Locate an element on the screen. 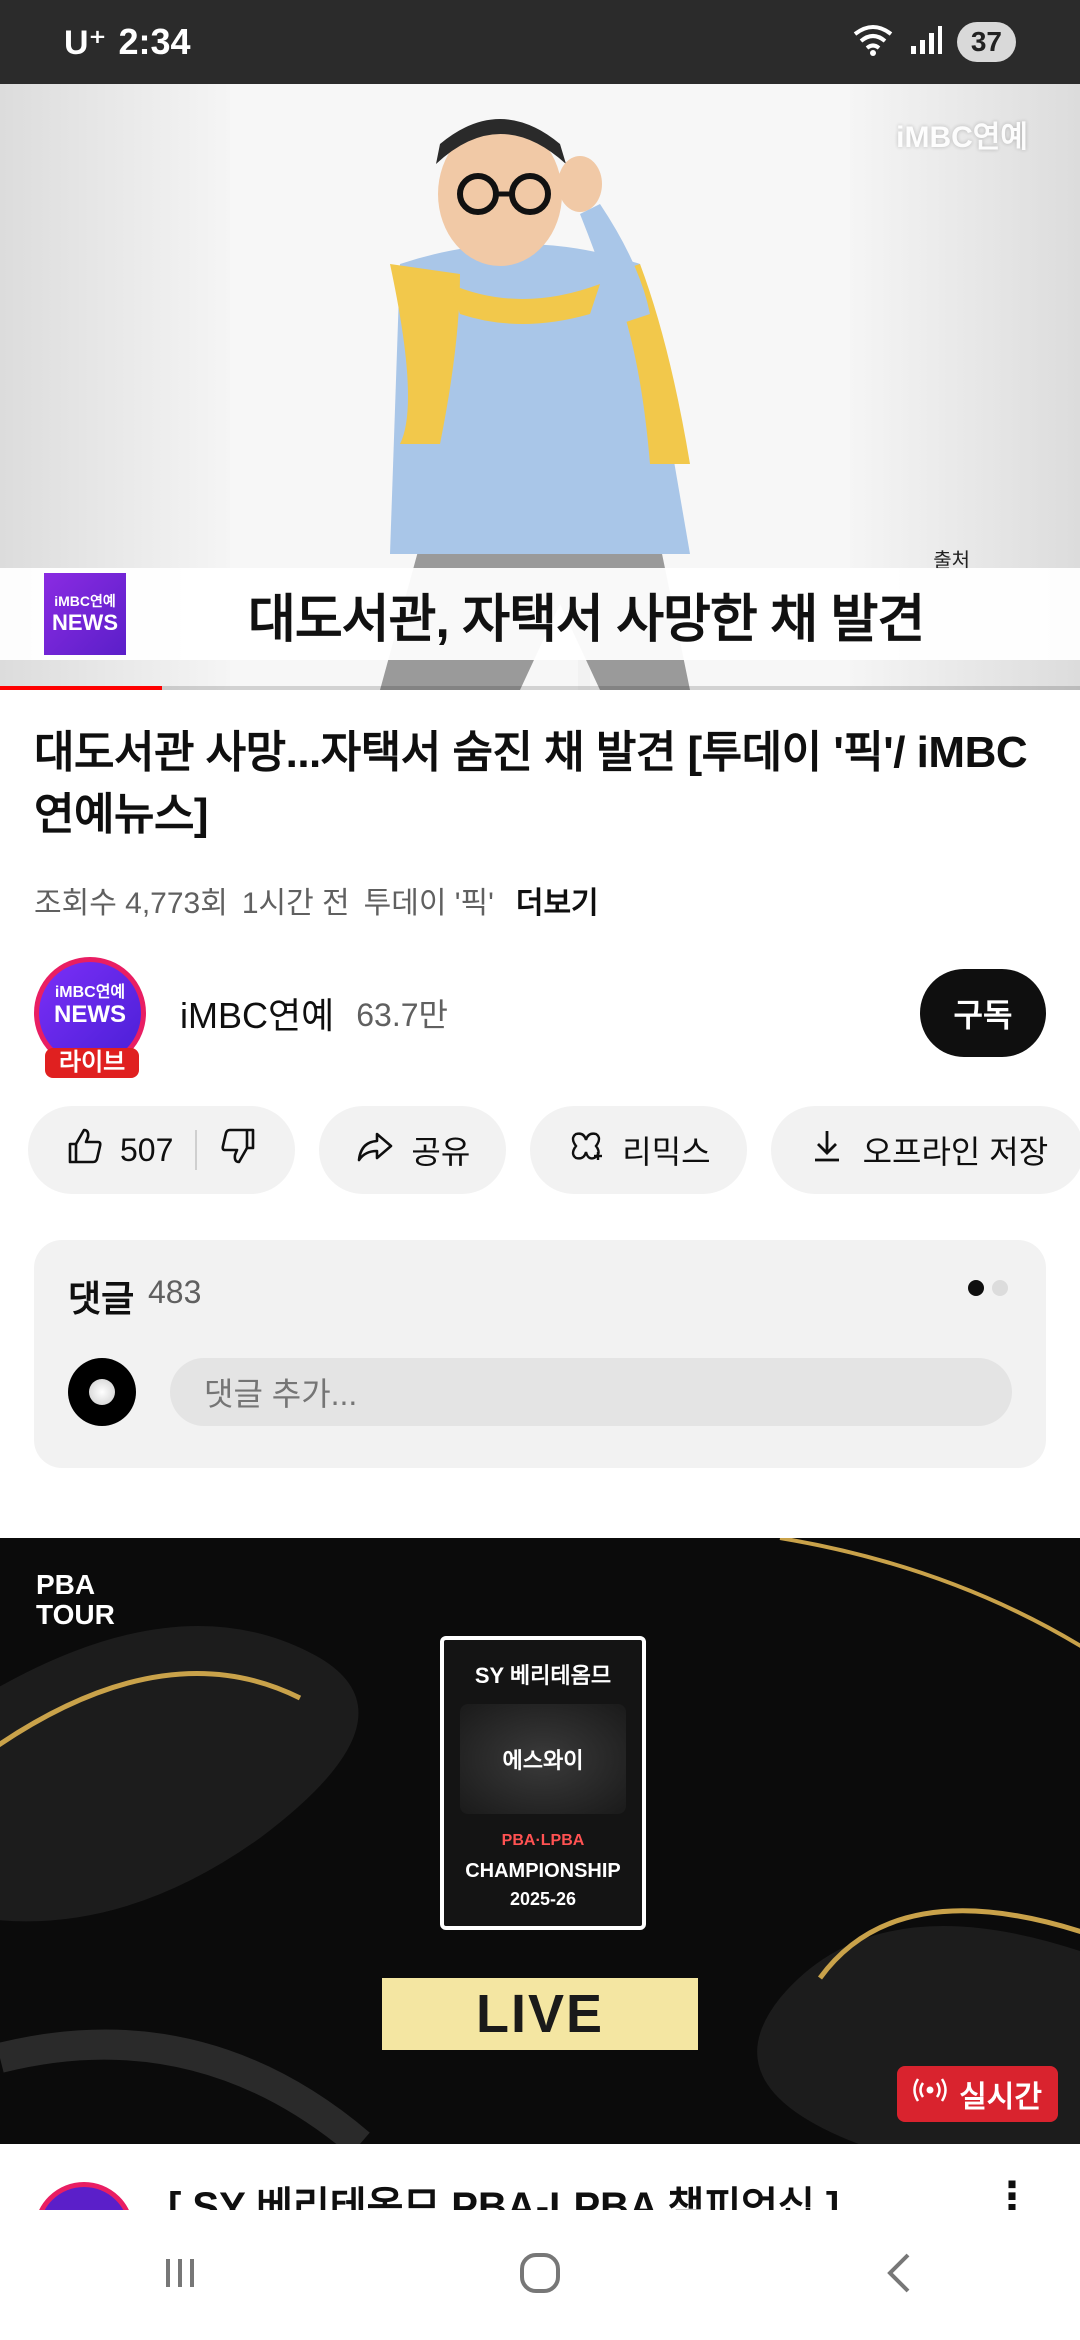 The height and width of the screenshot is (2340, 1080). user-avatar is located at coordinates (102, 1392).